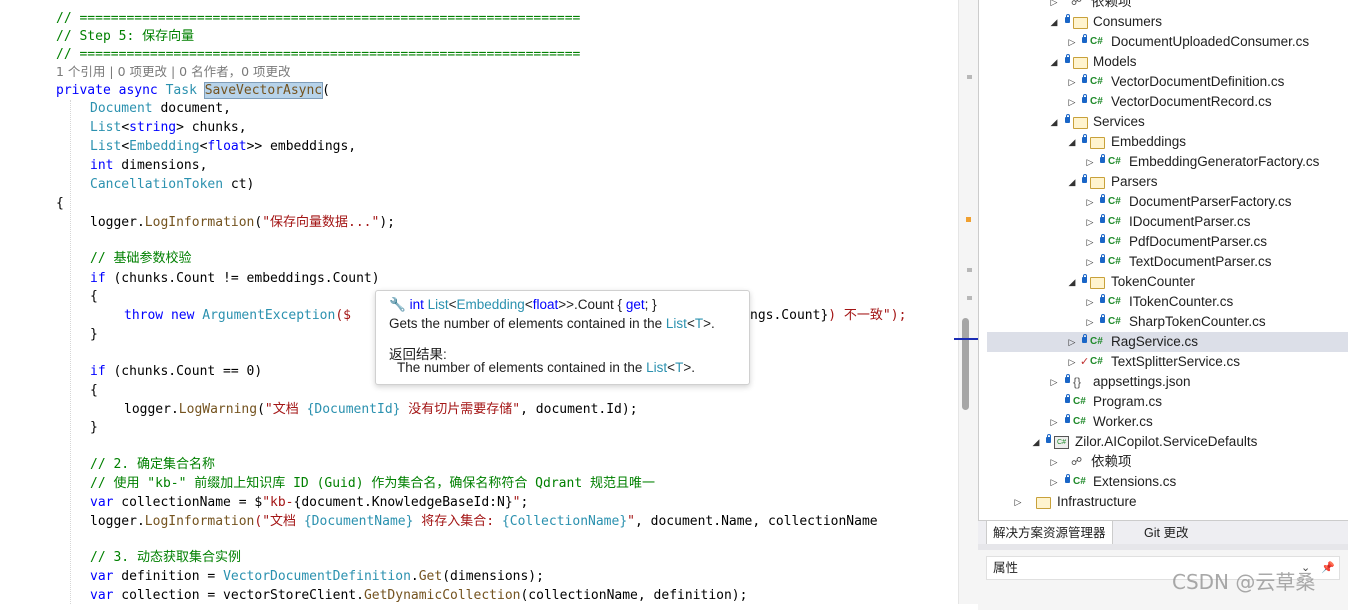  I want to click on tree-item-label: Program.cs, so click(1128, 401).